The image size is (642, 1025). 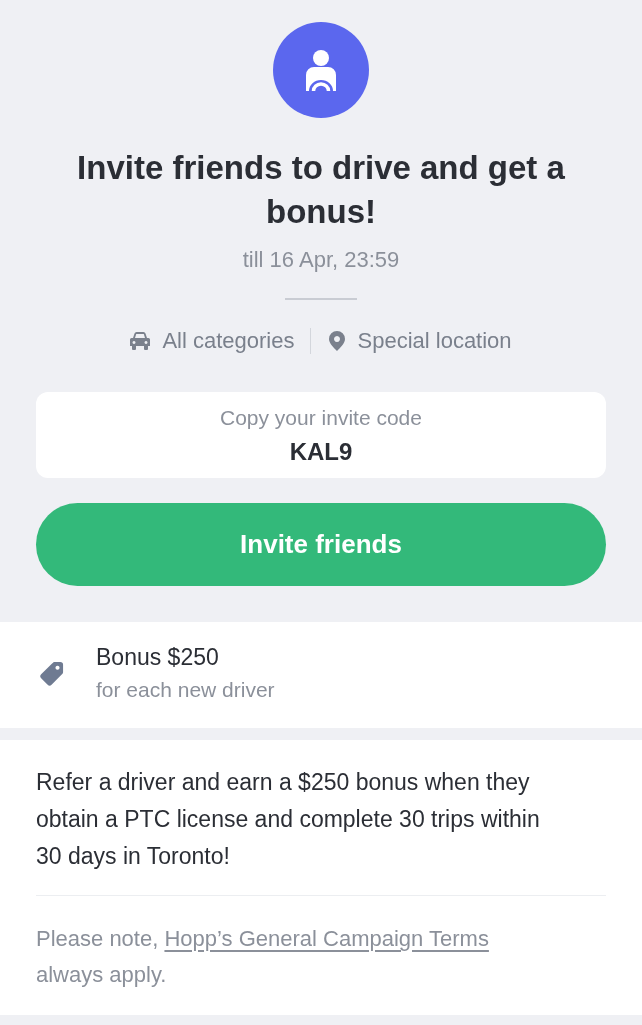 I want to click on terms-note: Please note, Hopp’s General Campaign Terms always apply., so click(x=263, y=957).